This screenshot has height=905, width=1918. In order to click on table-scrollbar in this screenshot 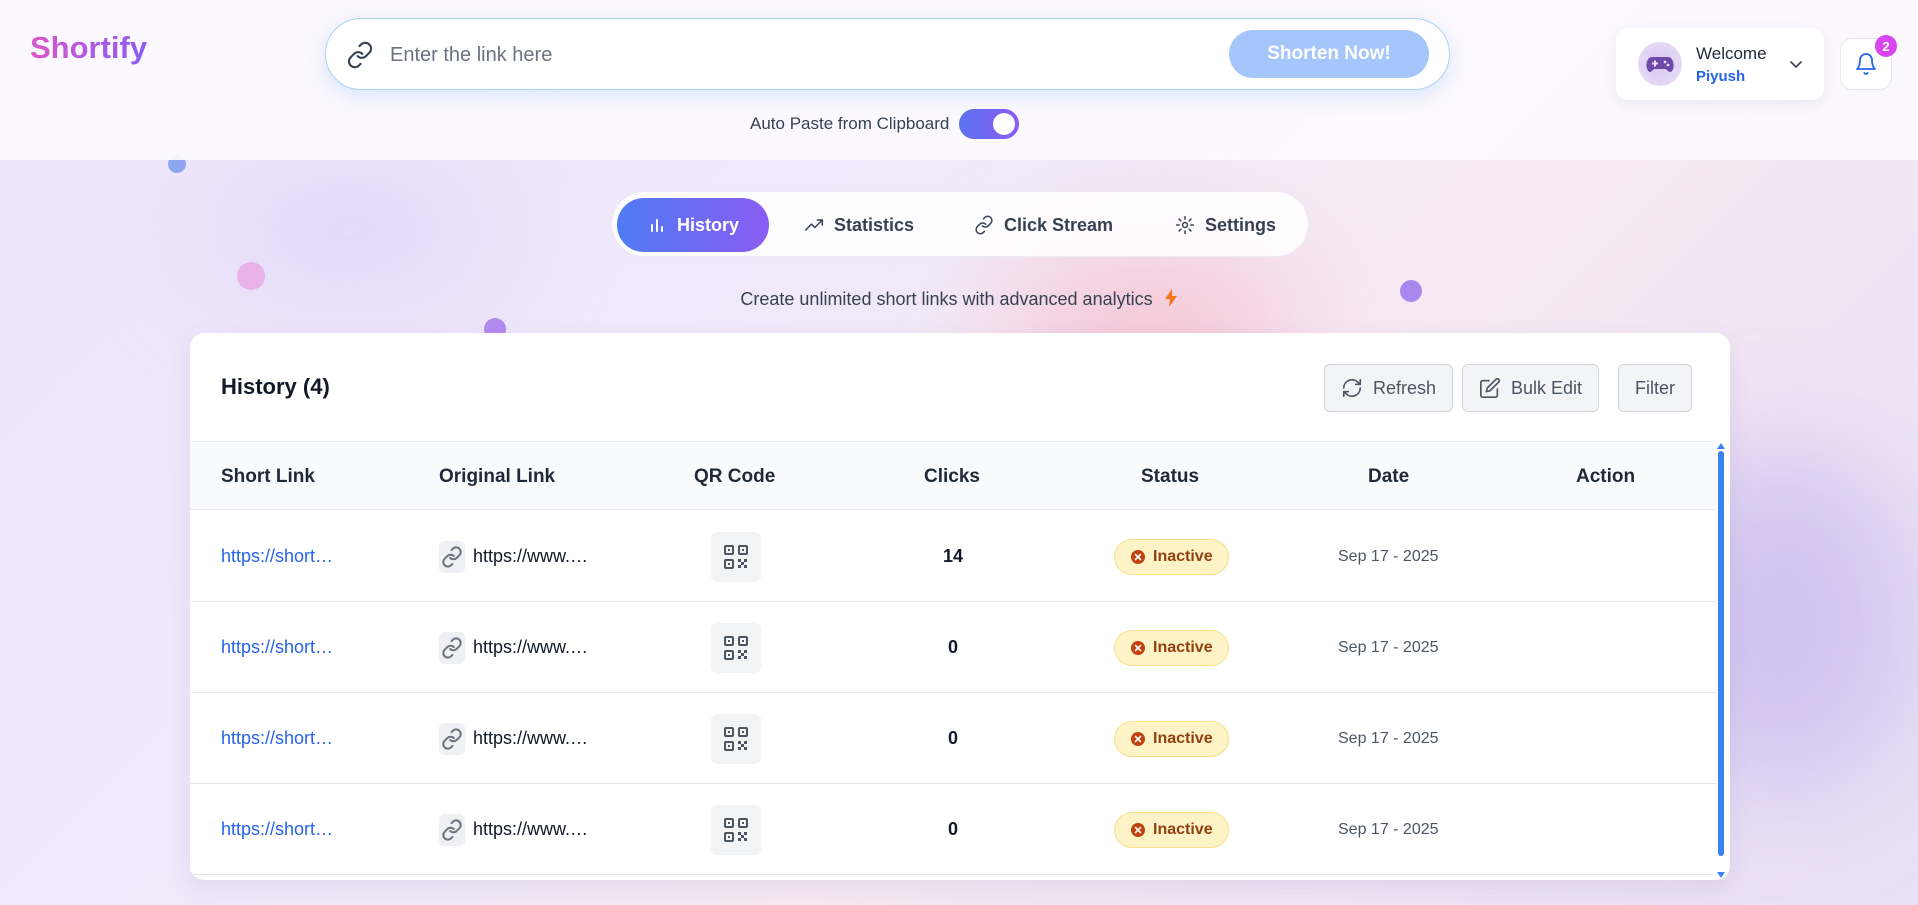, I will do `click(1721, 660)`.